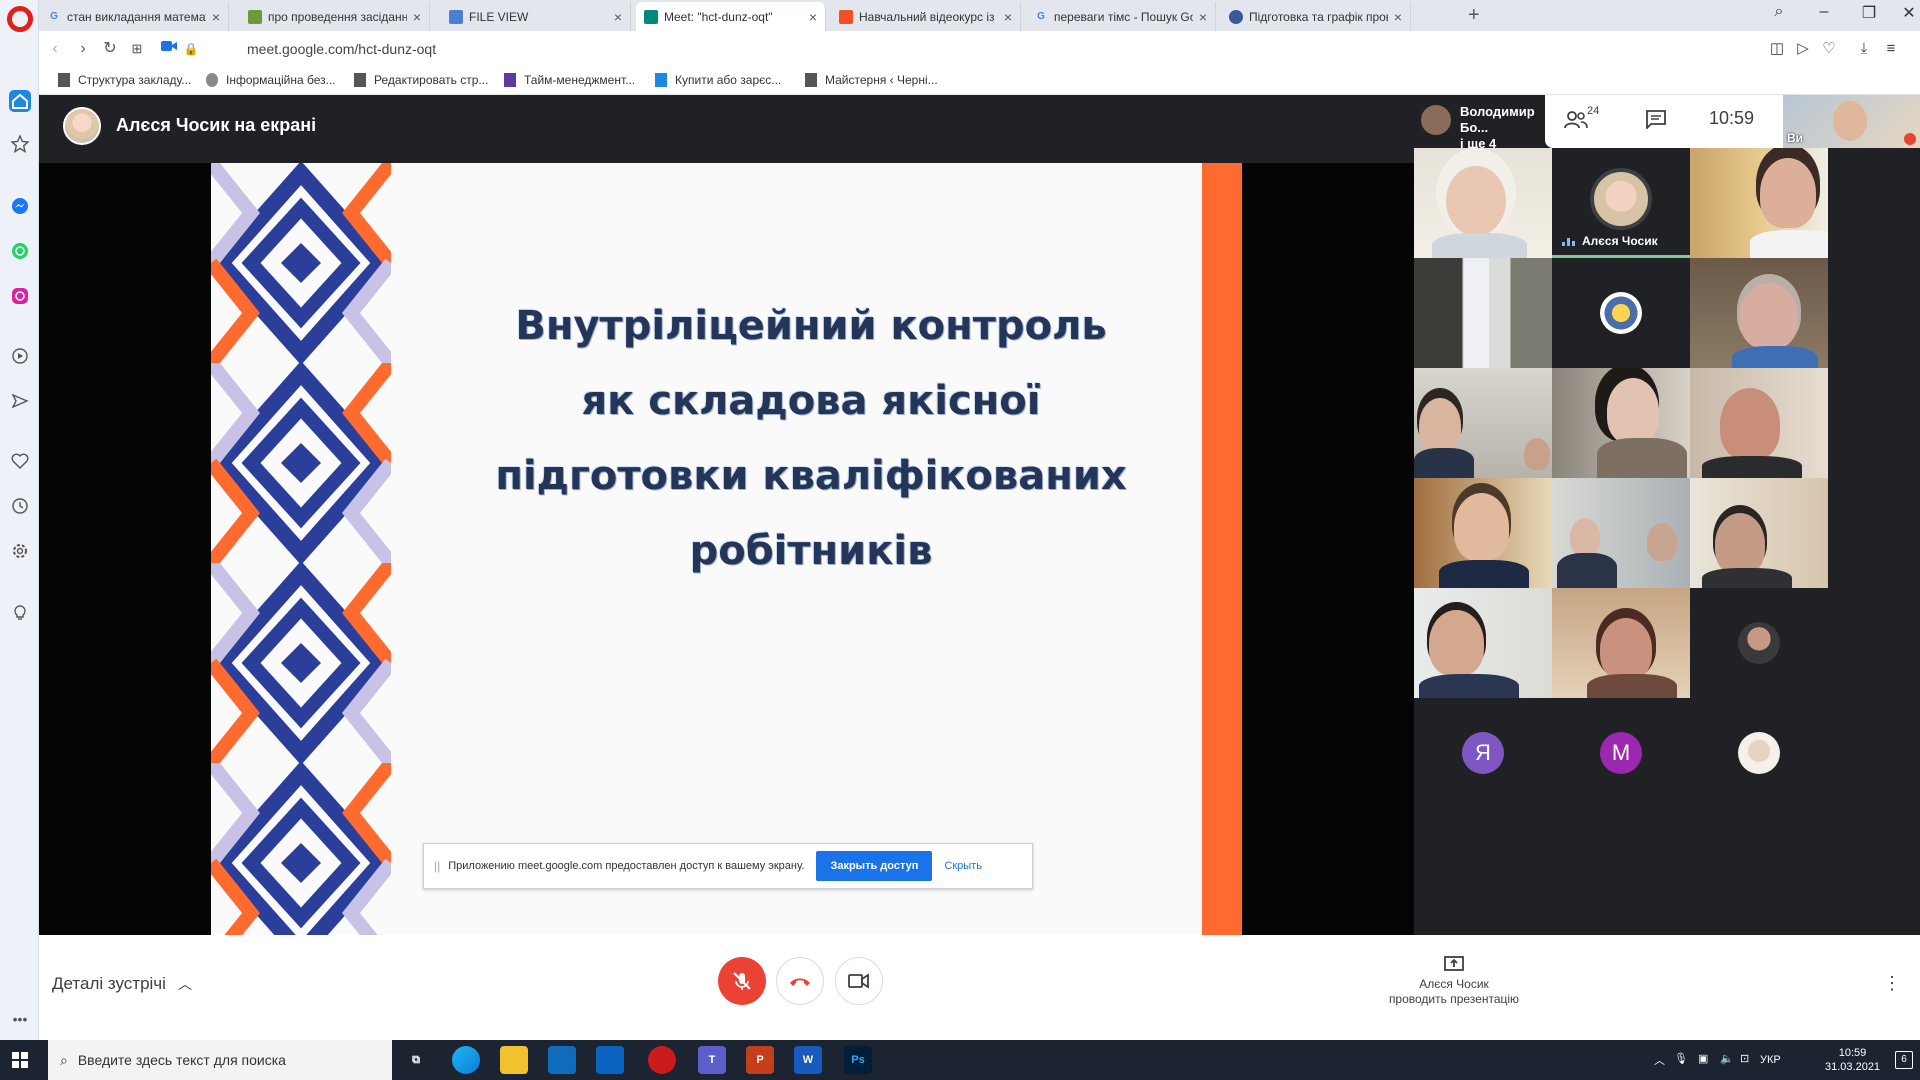 The width and height of the screenshot is (1920, 1080). I want to click on downloads-icon: ⤓, so click(1864, 49).